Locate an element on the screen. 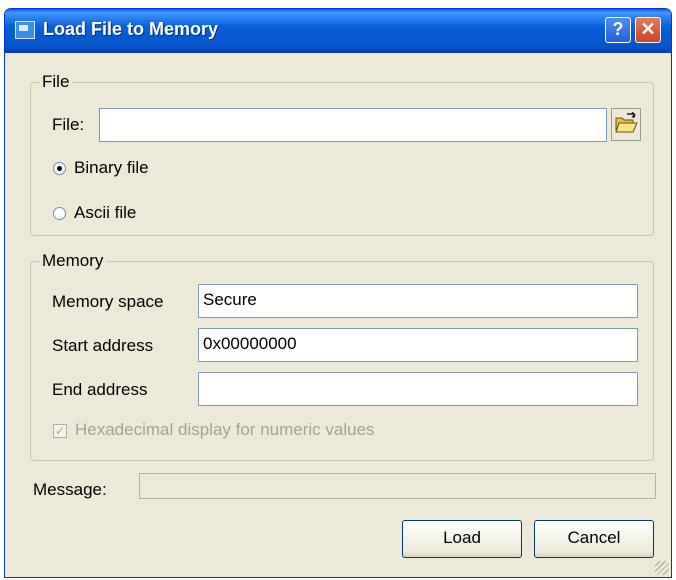 This screenshot has width=676, height=580. binary-file-radio is located at coordinates (59, 168).